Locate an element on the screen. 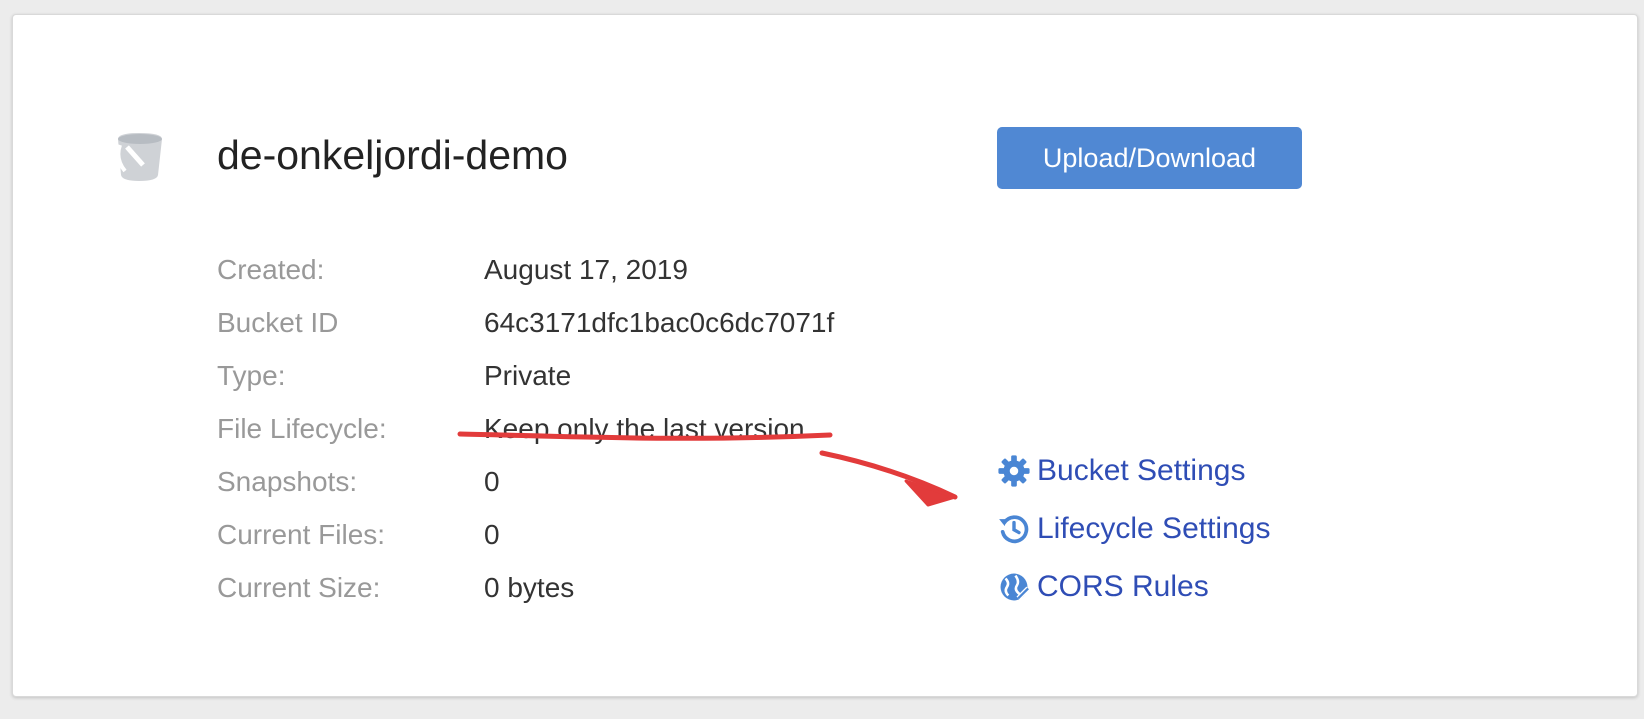 The width and height of the screenshot is (1644, 719). cors-rules-link: CORS Rules is located at coordinates (1133, 587).